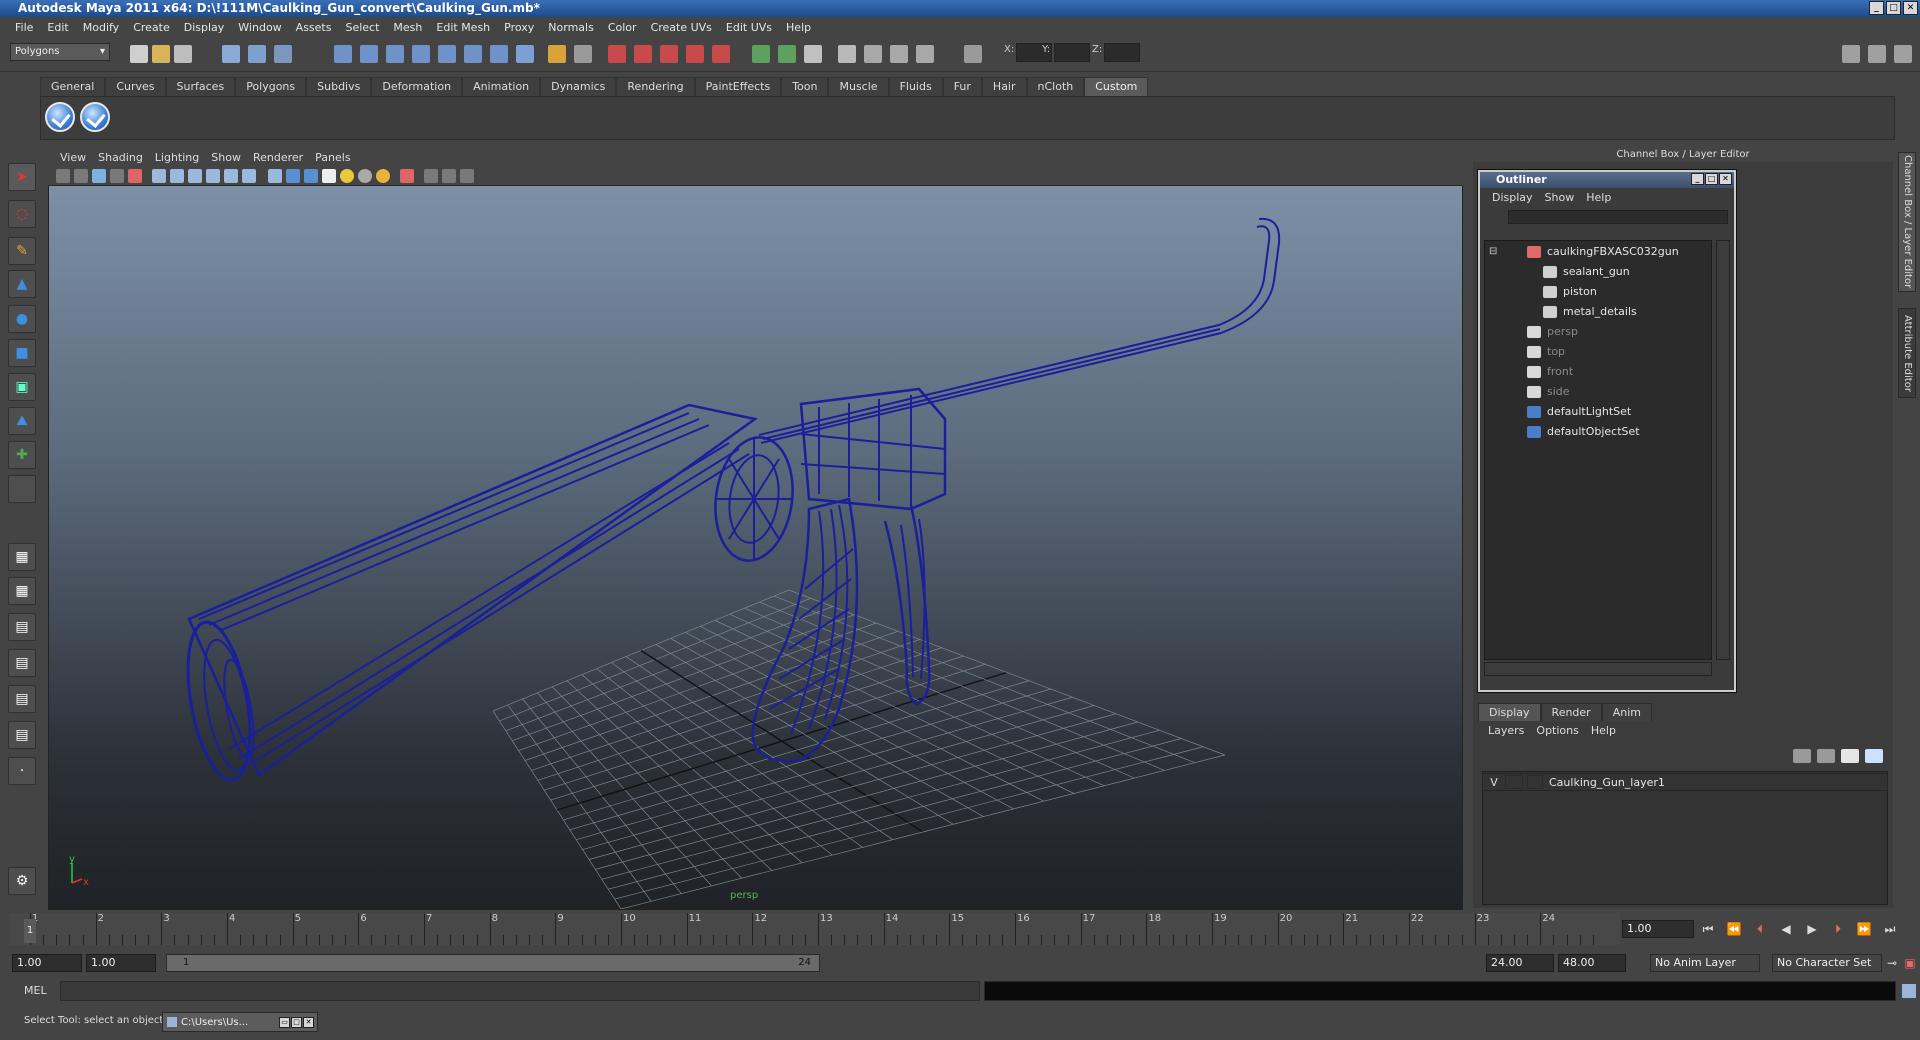 This screenshot has width=1920, height=1040. I want to click on restore-window-icon: ▭, so click(284, 1022).